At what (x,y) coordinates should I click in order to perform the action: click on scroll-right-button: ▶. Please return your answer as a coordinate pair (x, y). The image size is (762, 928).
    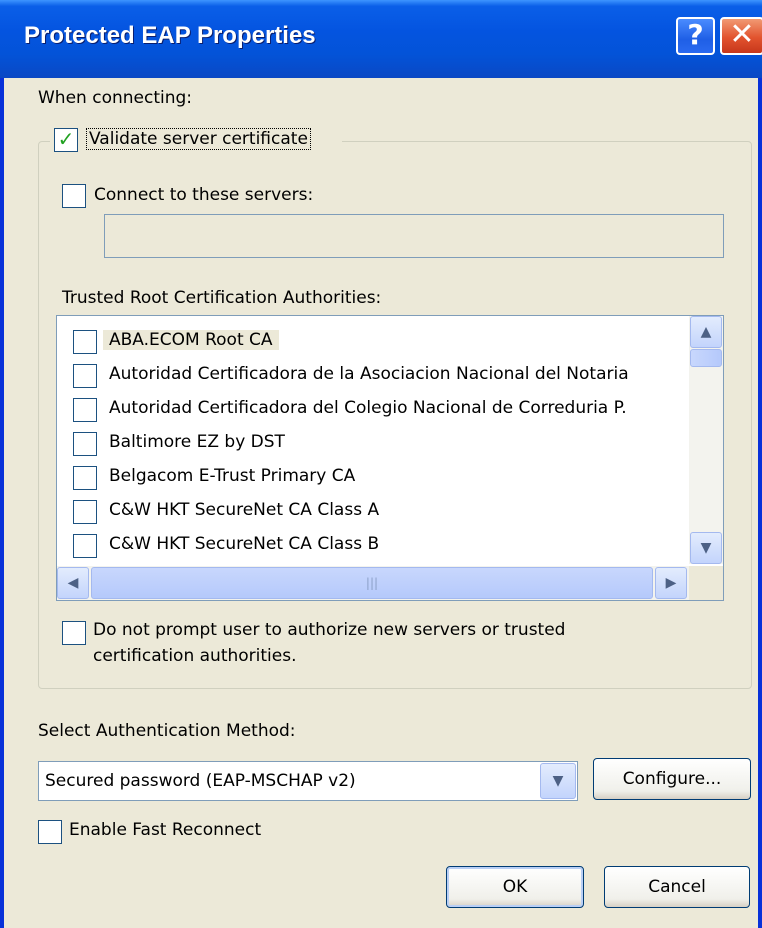
    Looking at the image, I should click on (671, 583).